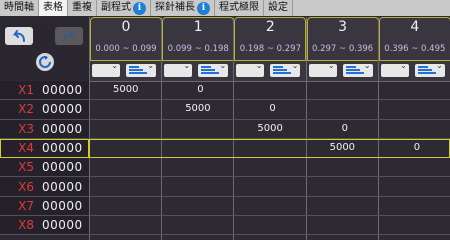  I want to click on tab-0: 時間軸, so click(19, 8).